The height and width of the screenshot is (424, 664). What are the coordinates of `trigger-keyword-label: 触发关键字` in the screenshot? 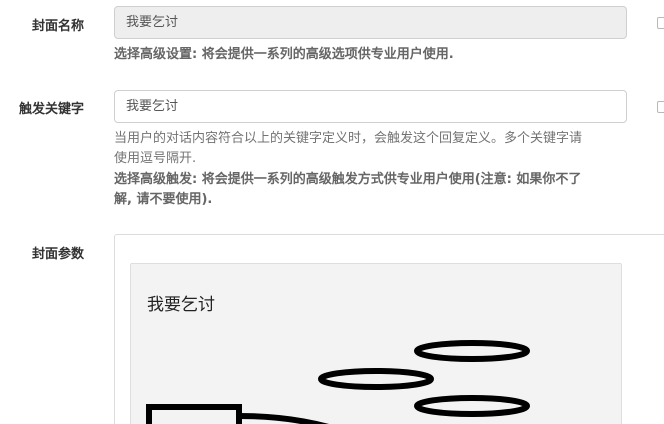 It's located at (51, 109).